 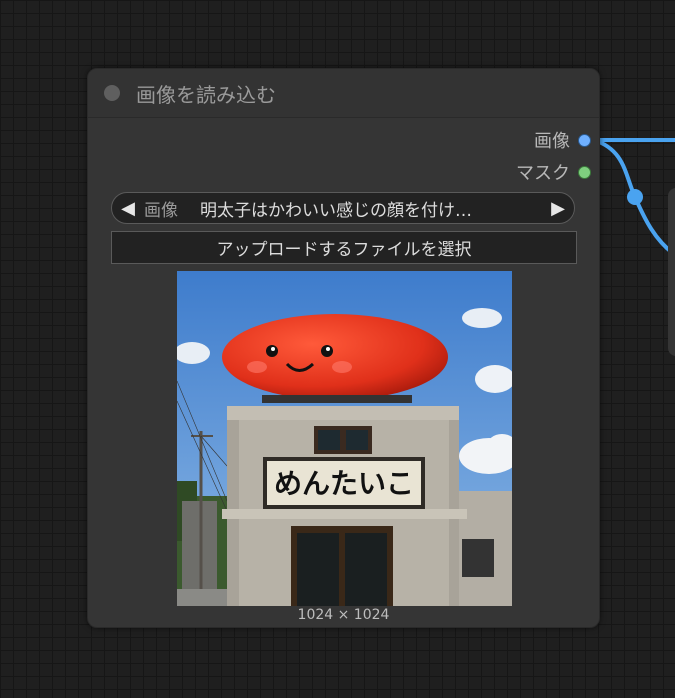 What do you see at coordinates (344, 247) in the screenshot?
I see `upload-button: アップロードするファイルを選択` at bounding box center [344, 247].